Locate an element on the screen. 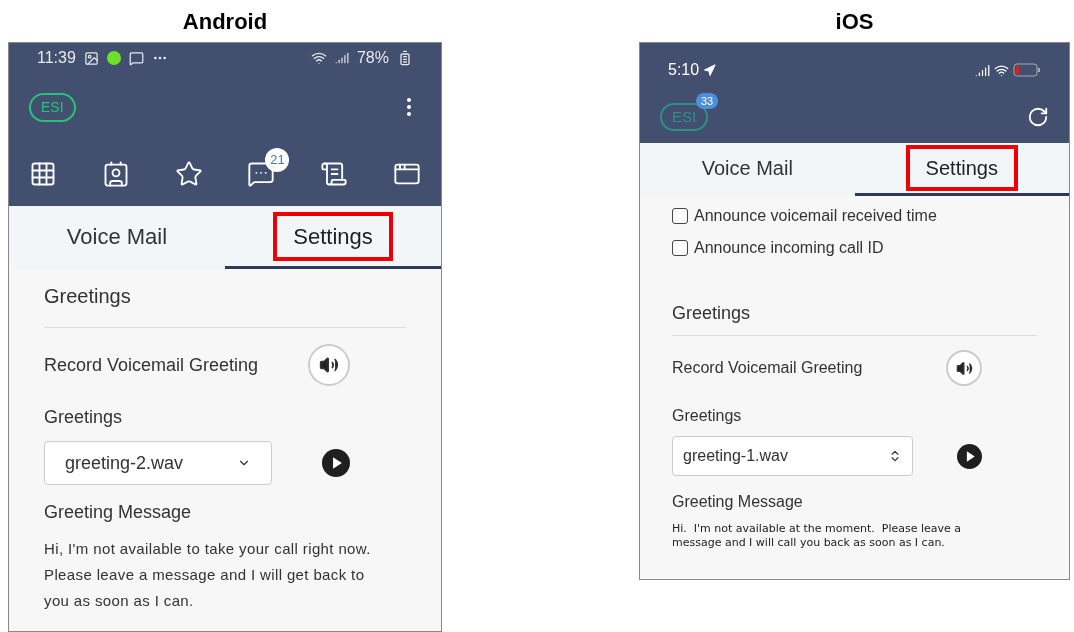  star-icon is located at coordinates (188, 173).